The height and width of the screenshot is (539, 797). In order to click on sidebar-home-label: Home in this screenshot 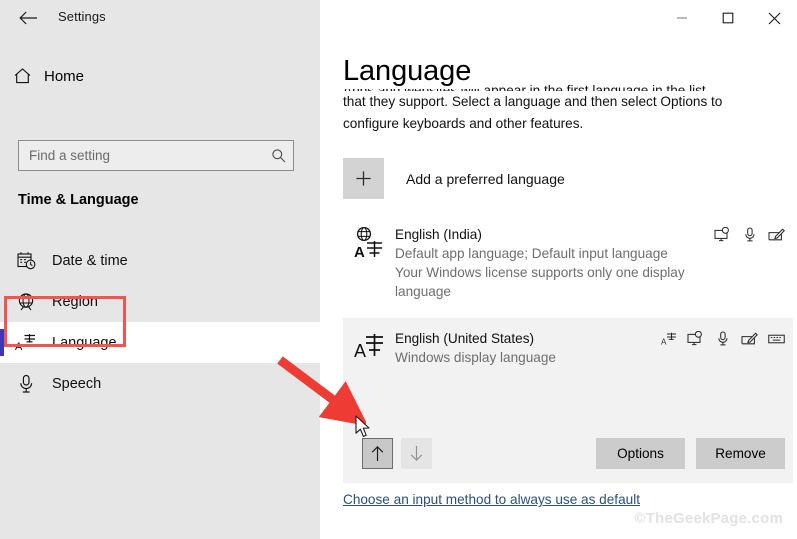, I will do `click(64, 76)`.